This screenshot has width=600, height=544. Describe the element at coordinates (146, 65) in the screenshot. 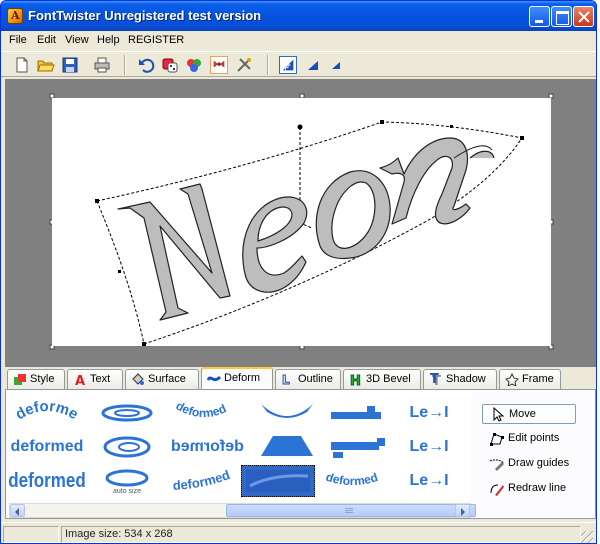

I see `undo-icon` at that location.